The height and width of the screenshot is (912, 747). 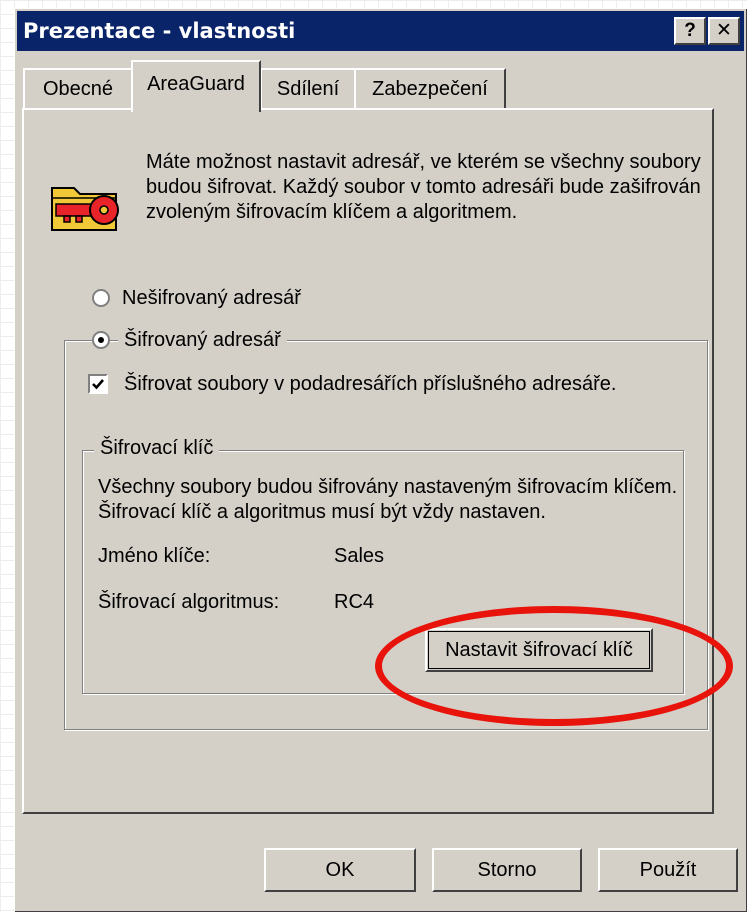 What do you see at coordinates (78, 88) in the screenshot?
I see `tab-obecne: Obecné` at bounding box center [78, 88].